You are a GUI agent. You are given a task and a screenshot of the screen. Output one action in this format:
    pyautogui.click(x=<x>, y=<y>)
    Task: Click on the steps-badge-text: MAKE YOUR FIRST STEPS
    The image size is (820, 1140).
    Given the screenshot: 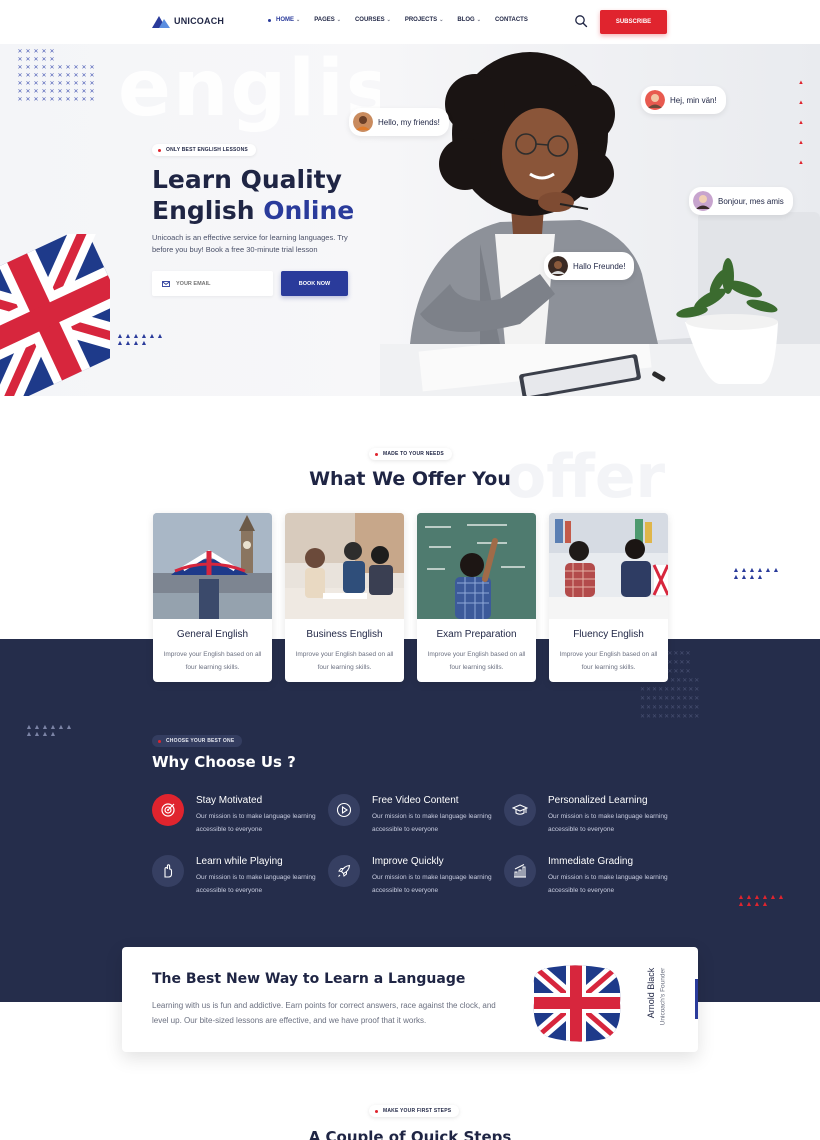 What is the action you would take?
    pyautogui.click(x=417, y=1111)
    